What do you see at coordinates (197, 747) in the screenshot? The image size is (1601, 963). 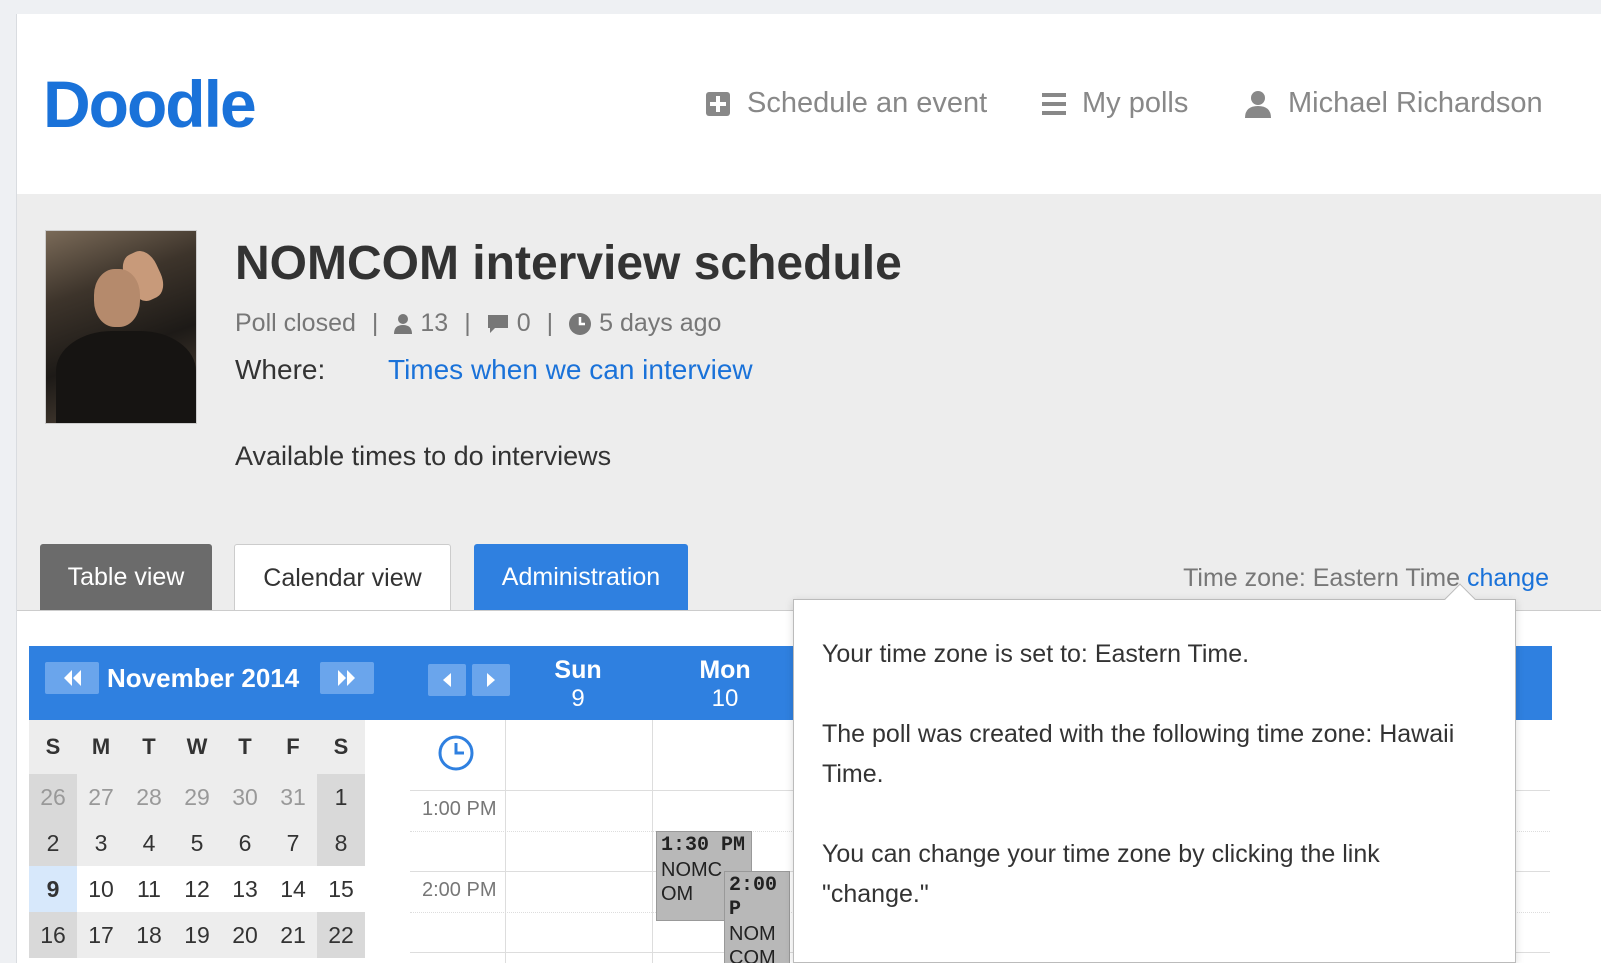 I see `weekday-header: W` at bounding box center [197, 747].